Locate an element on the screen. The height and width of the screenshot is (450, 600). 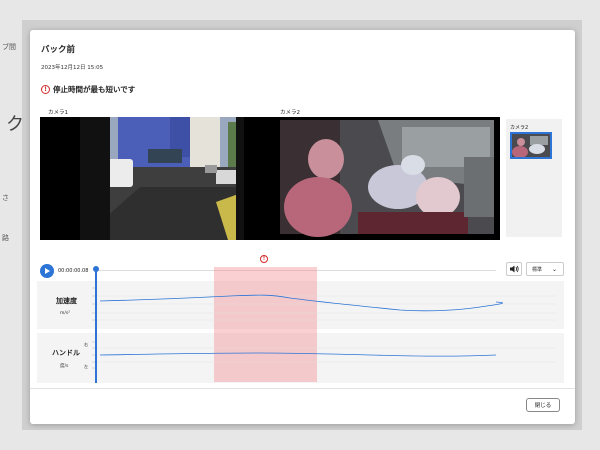
background-text: 路 is located at coordinates (5, 238).